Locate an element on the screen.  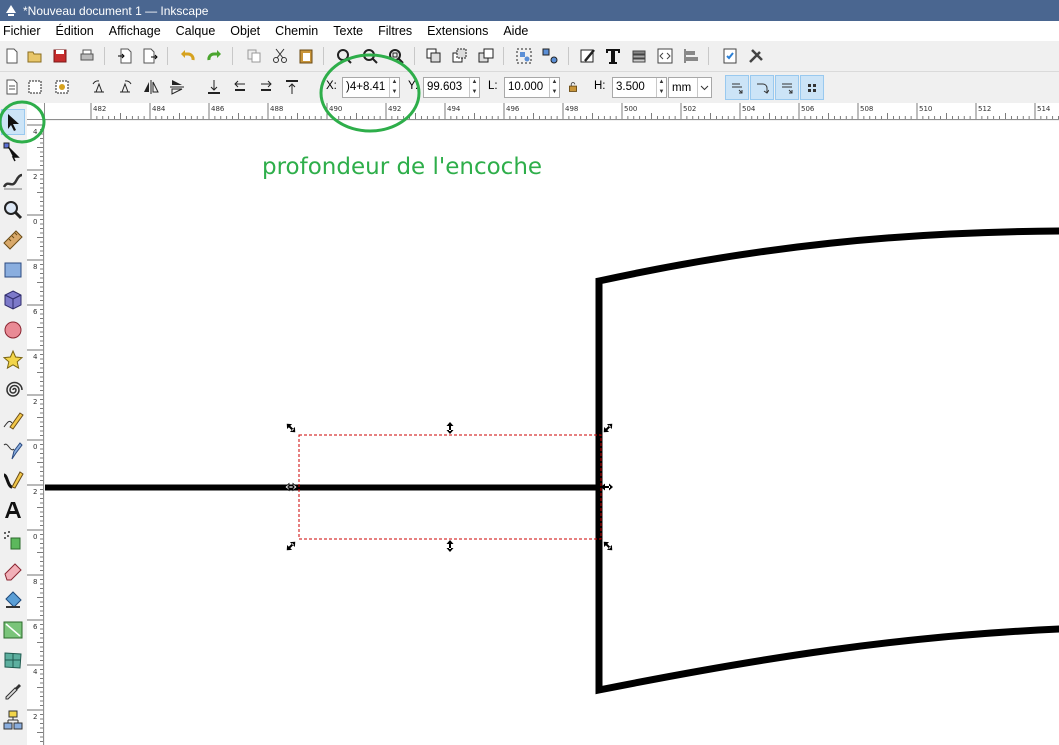
flip-horizontal-button is located at coordinates (151, 87).